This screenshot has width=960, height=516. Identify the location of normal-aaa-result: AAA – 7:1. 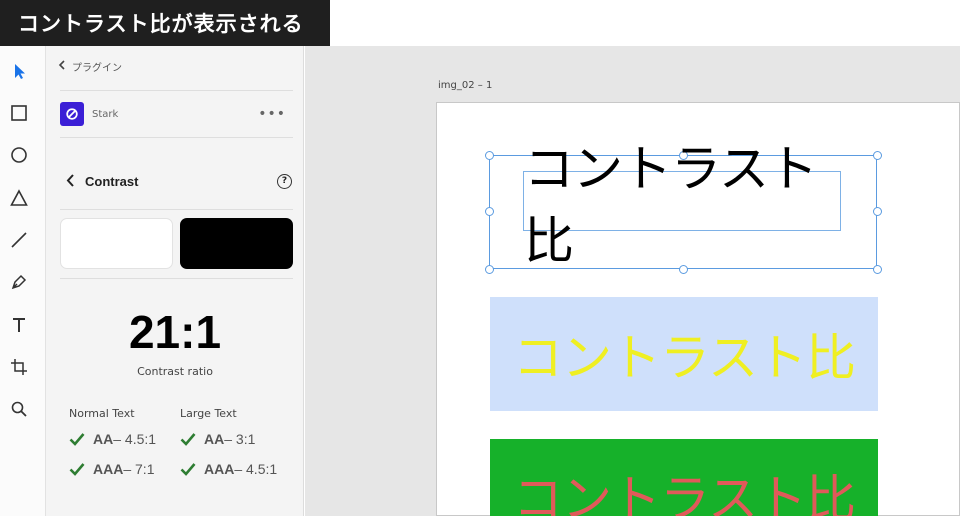
(111, 469).